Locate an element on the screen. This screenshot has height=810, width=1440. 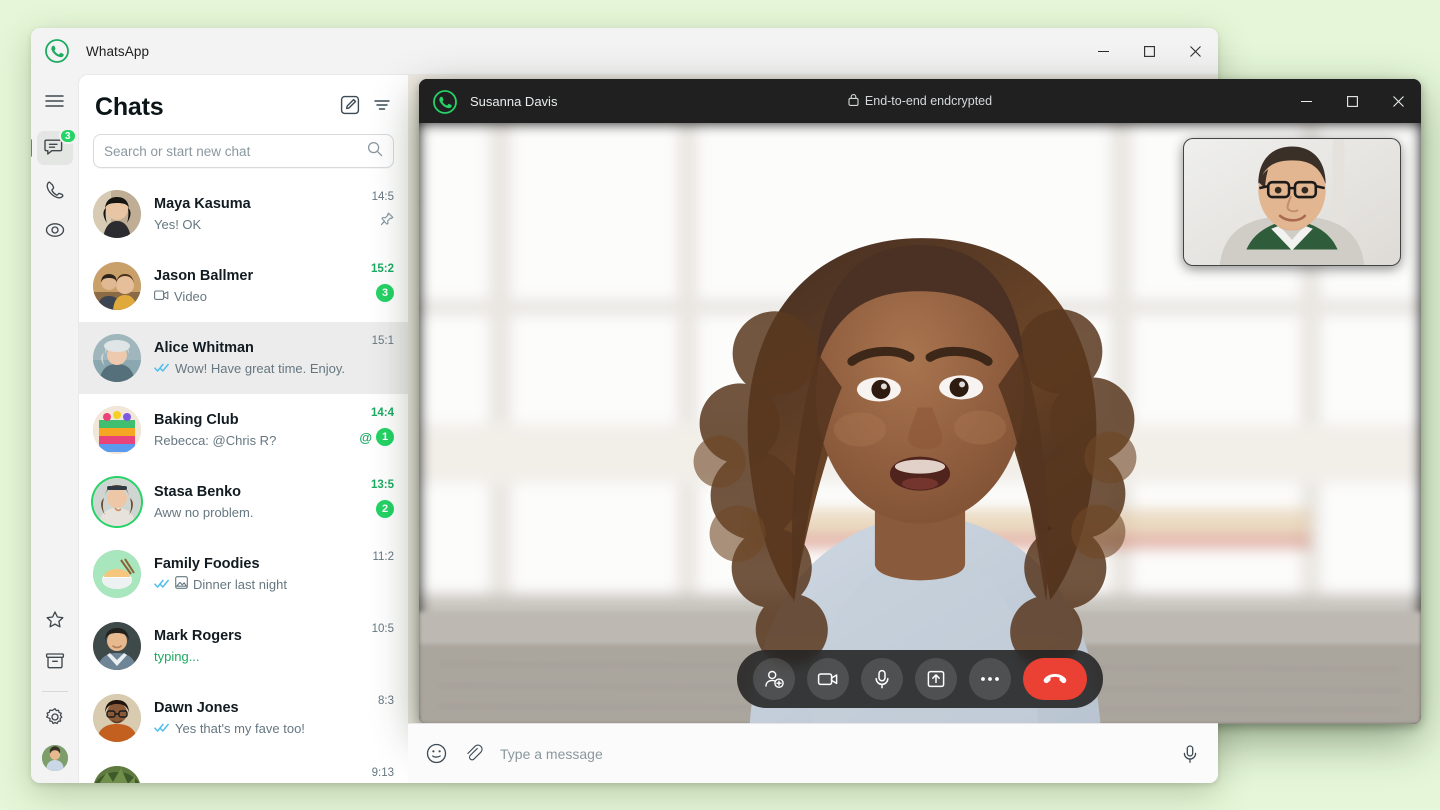
call-minimize-button is located at coordinates (1306, 101).